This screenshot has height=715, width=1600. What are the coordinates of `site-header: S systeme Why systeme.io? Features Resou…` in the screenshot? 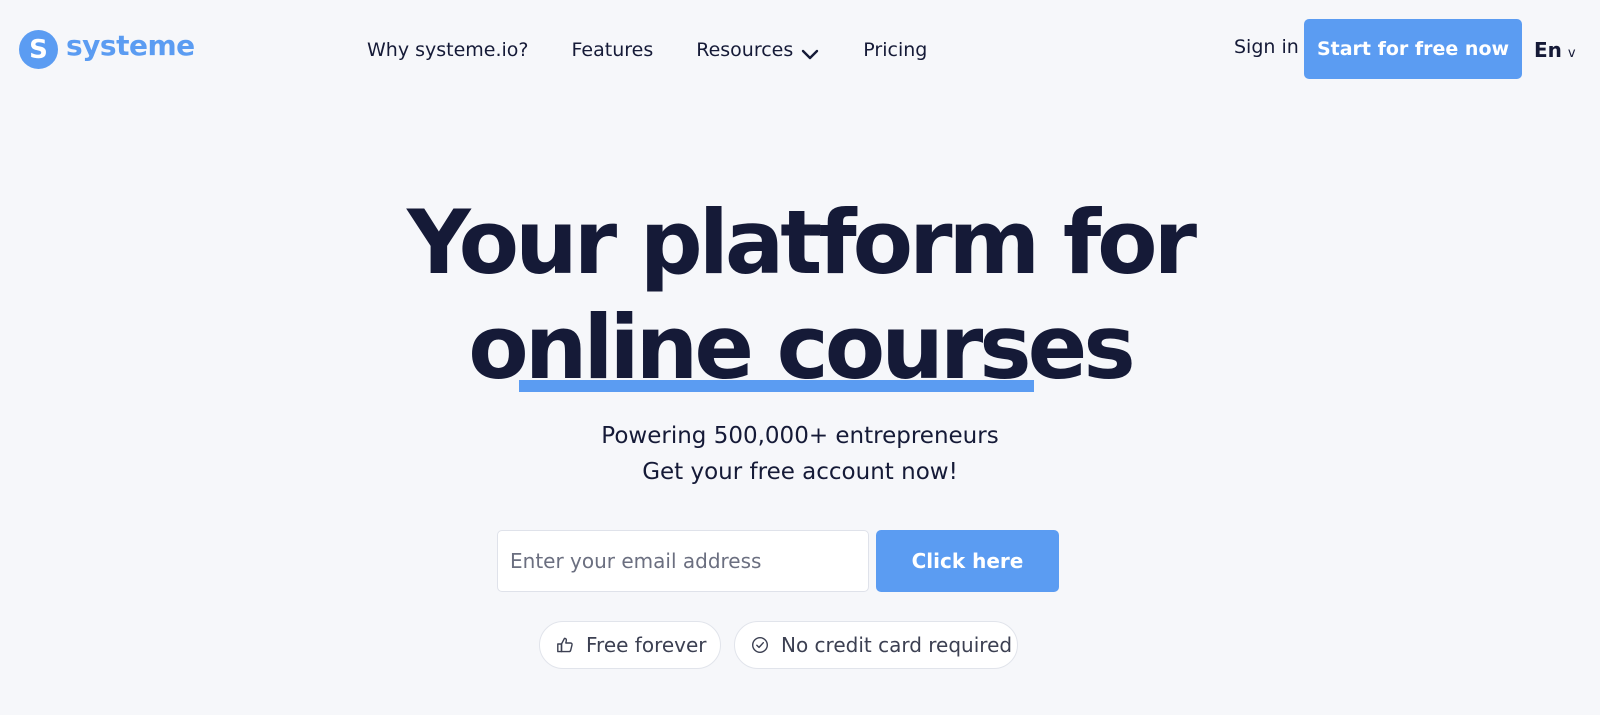 It's located at (800, 49).